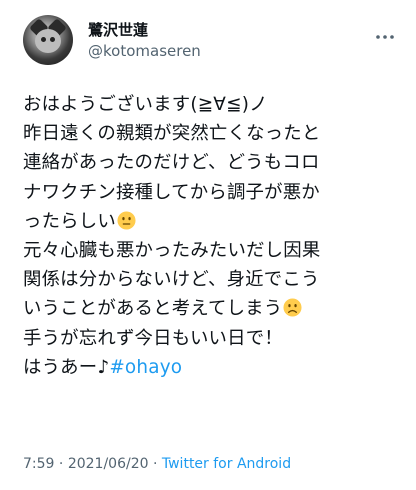 The image size is (416, 490). Describe the element at coordinates (66, 367) in the screenshot. I see `tweet-line-text: はうあー♪` at that location.